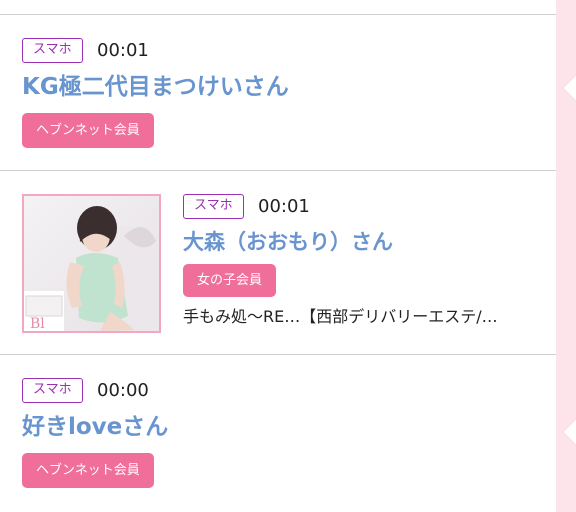  Describe the element at coordinates (123, 390) in the screenshot. I see `visit-time: 00:00` at that location.